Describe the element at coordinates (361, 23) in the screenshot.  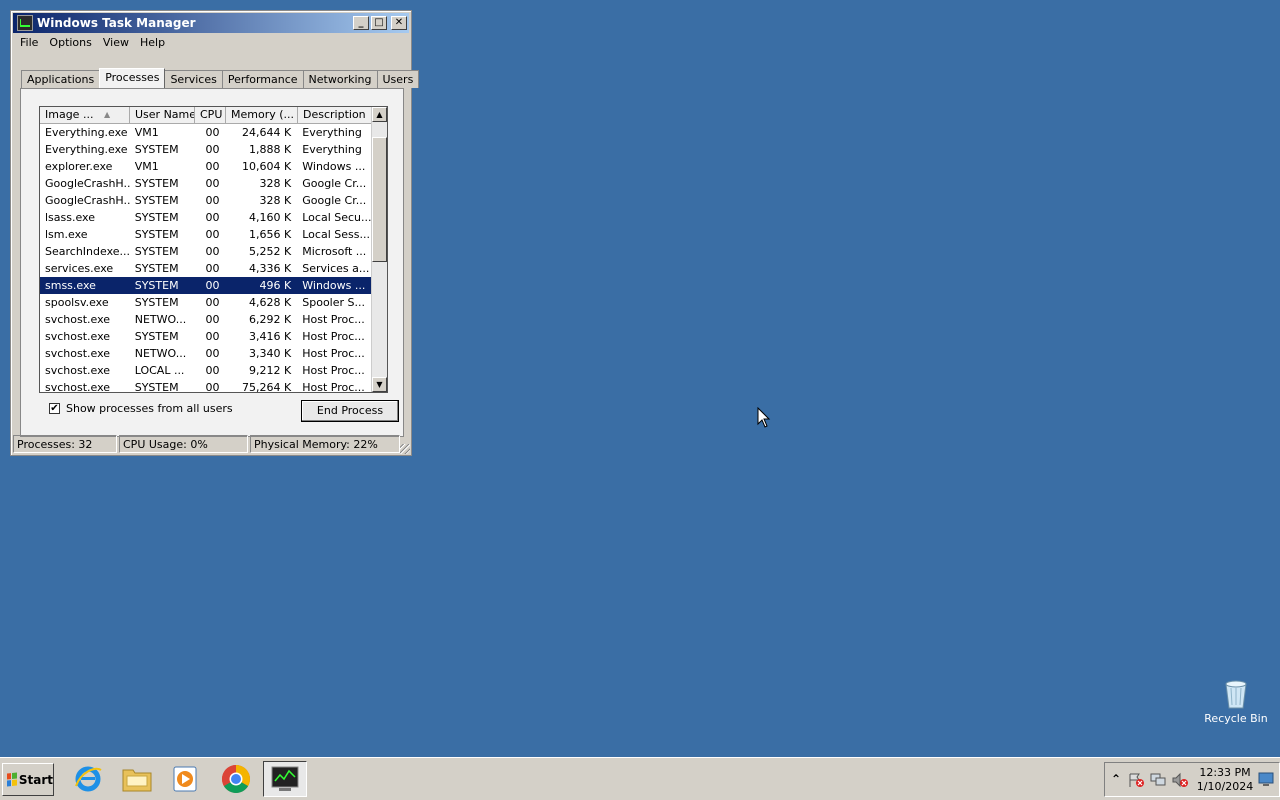
I see `minimize-button: _` at that location.